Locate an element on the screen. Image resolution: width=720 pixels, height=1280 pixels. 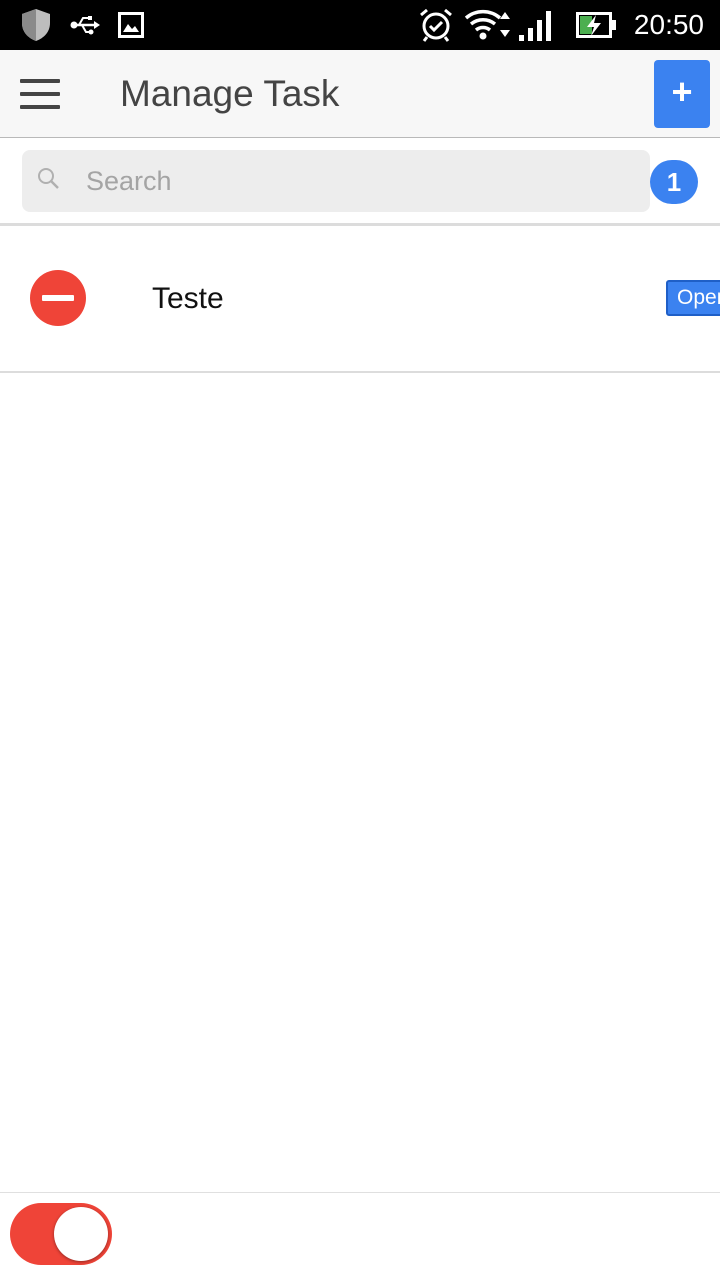
search-bar: 1 is located at coordinates (360, 182).